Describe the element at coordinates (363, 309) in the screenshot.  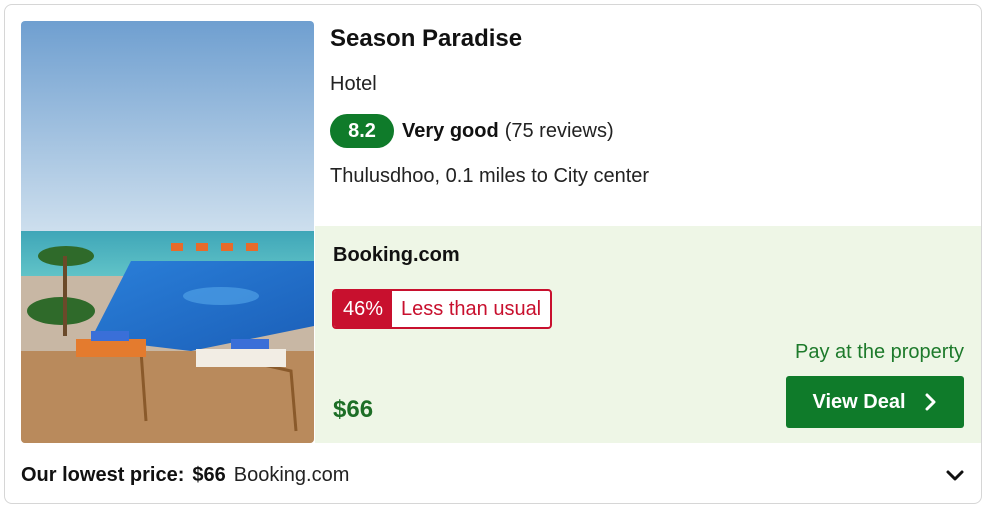
I see `discount-percent: 46%` at that location.